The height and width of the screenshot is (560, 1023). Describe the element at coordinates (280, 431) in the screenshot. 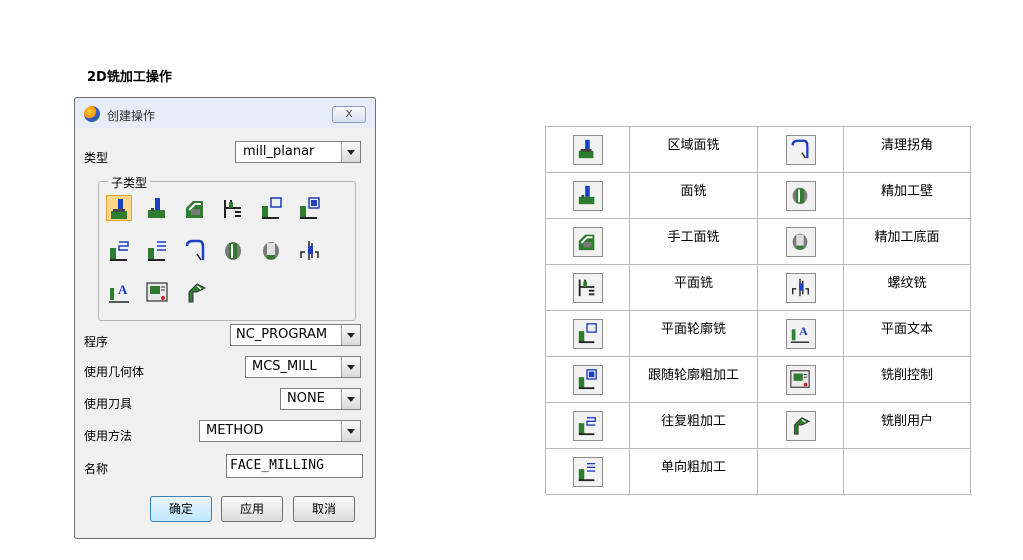

I see `method-select: METHOD` at that location.